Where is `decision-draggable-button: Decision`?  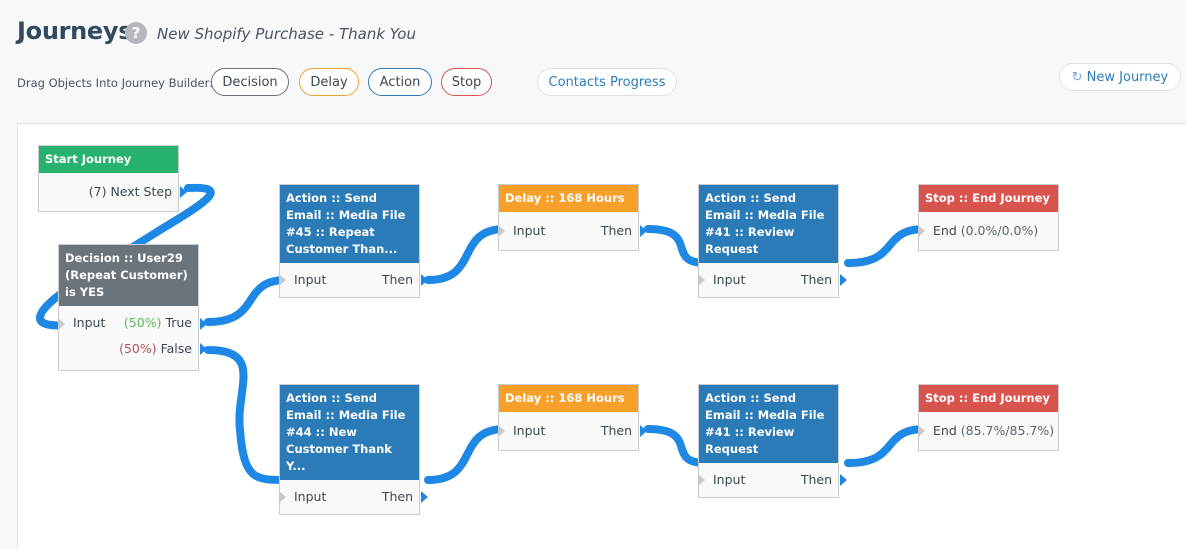 decision-draggable-button: Decision is located at coordinates (250, 82).